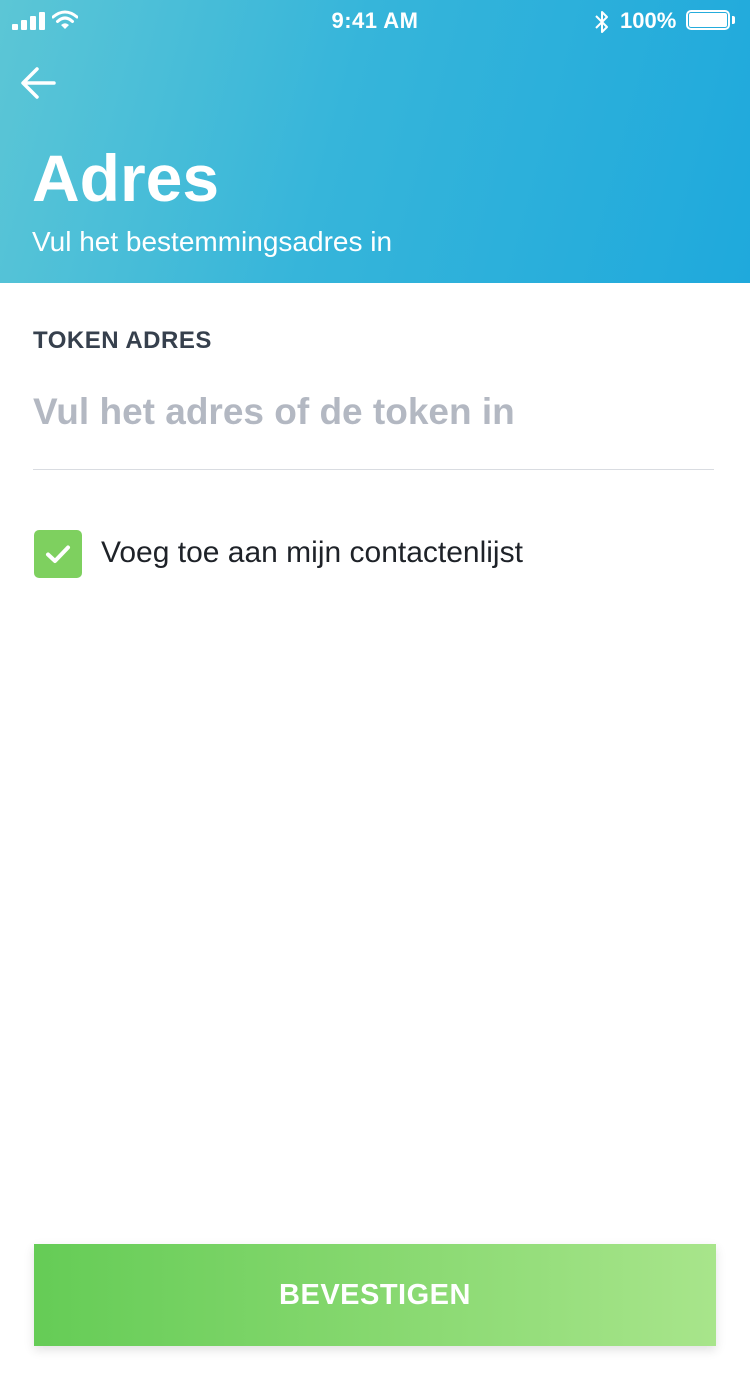 This screenshot has height=1380, width=750. I want to click on bluetooth-icon, so click(601, 22).